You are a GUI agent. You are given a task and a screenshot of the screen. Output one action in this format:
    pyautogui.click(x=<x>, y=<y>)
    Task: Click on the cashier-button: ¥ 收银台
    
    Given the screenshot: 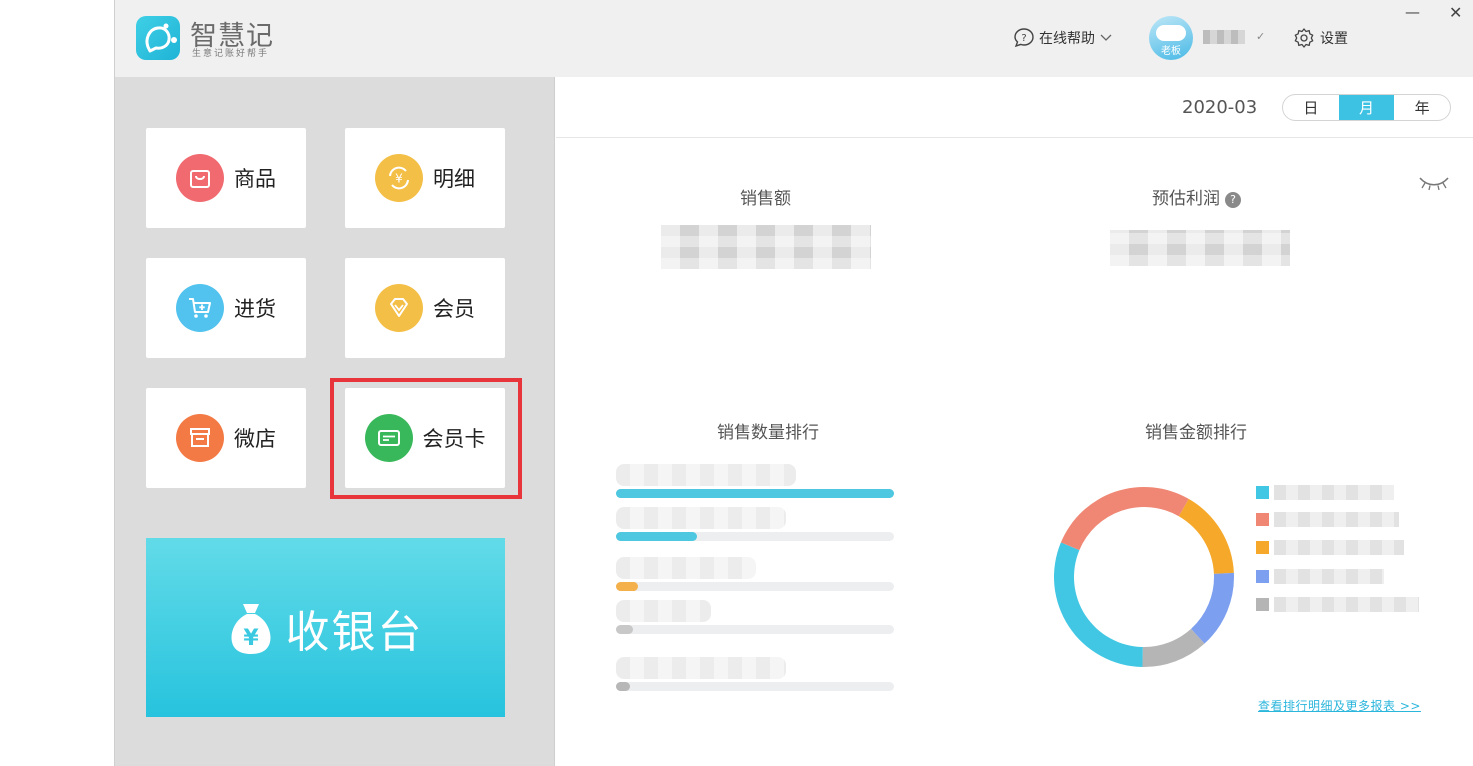 What is the action you would take?
    pyautogui.click(x=325, y=627)
    